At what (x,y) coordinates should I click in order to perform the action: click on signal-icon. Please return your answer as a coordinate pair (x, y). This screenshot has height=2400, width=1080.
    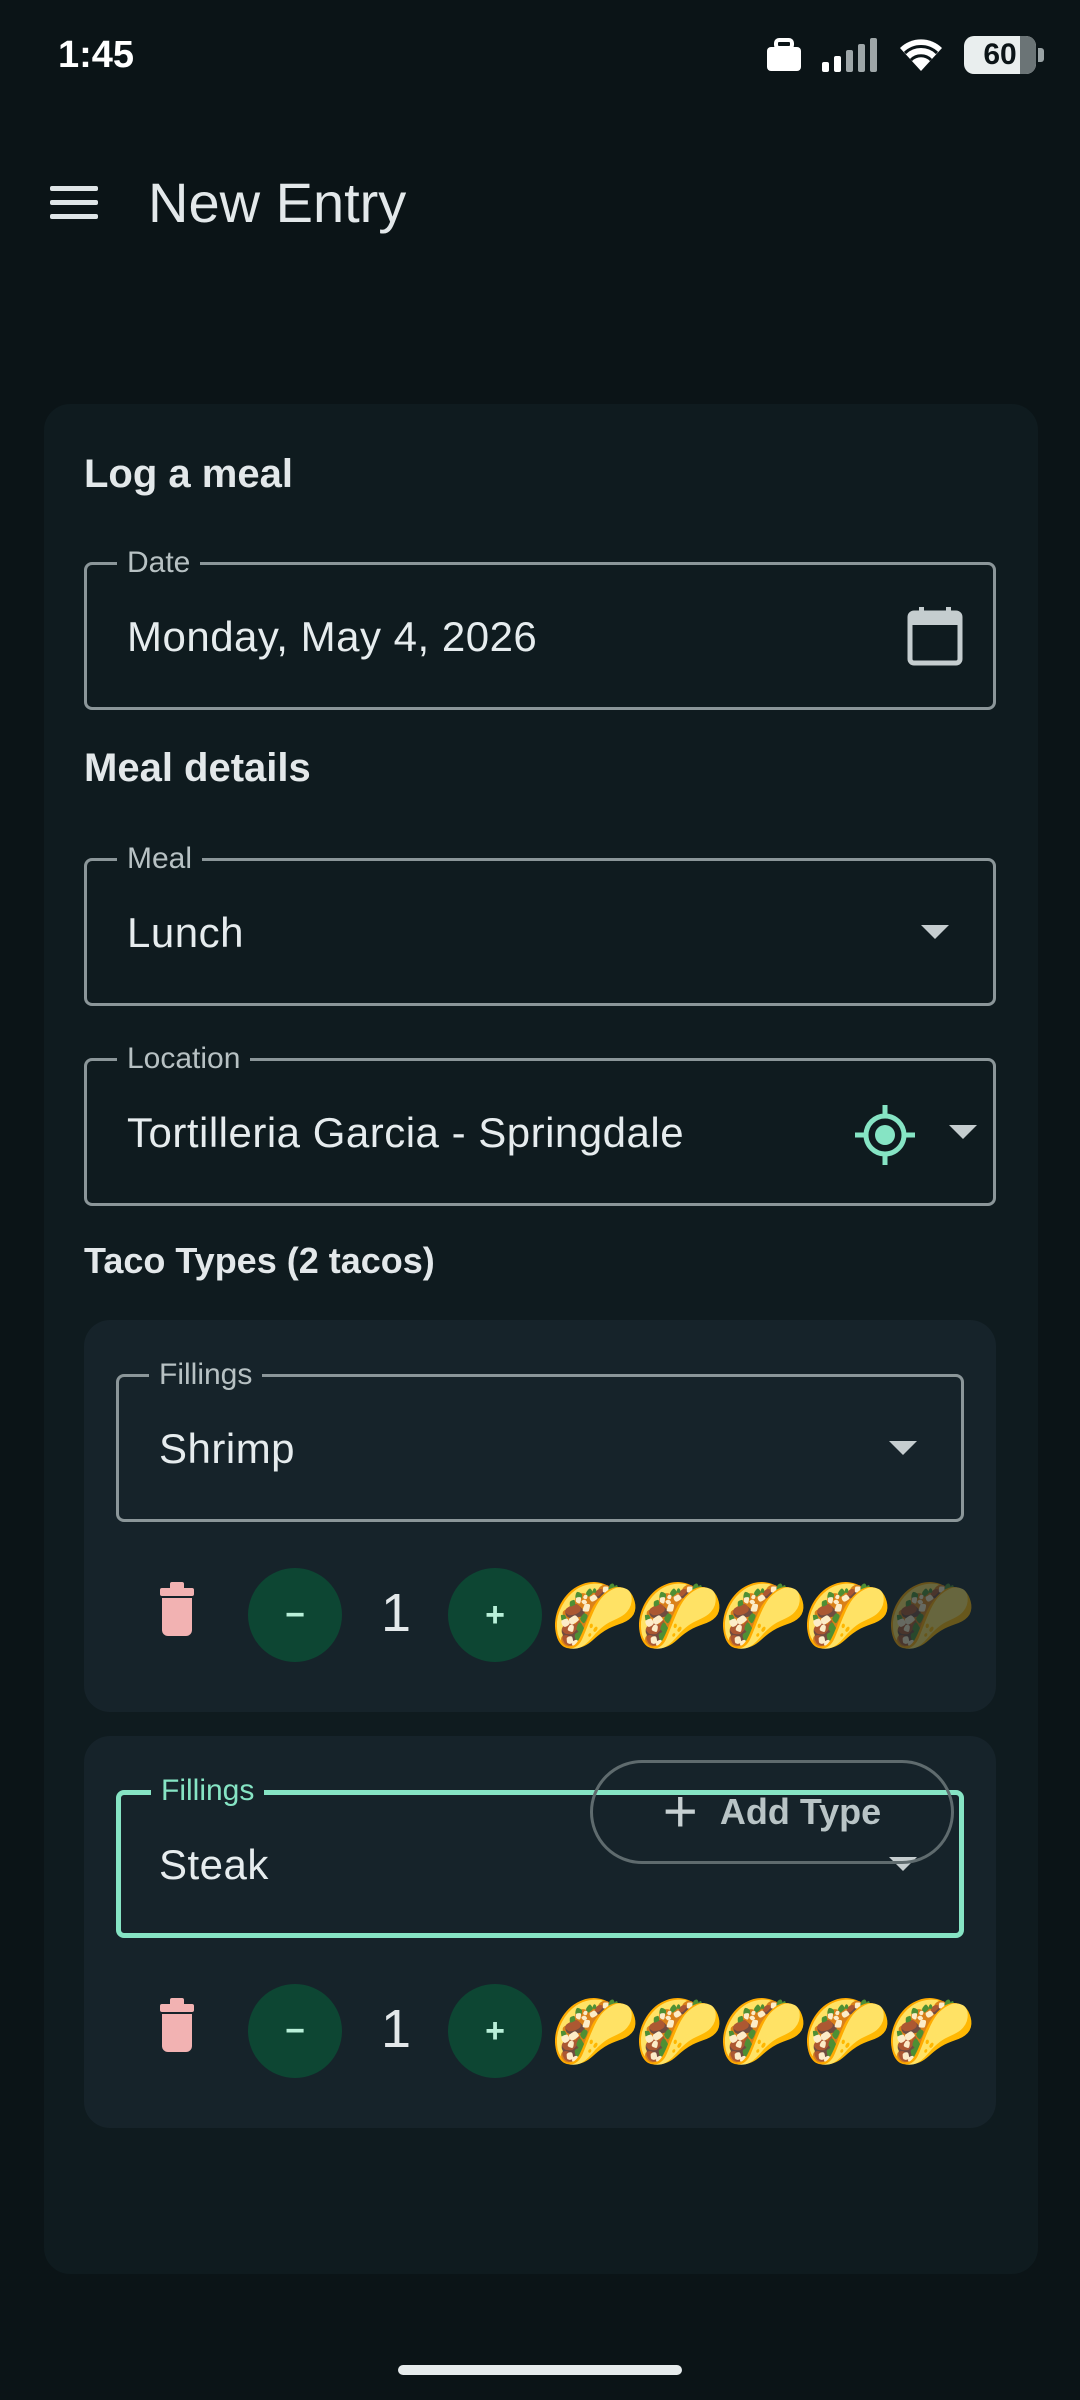
    Looking at the image, I should click on (849, 55).